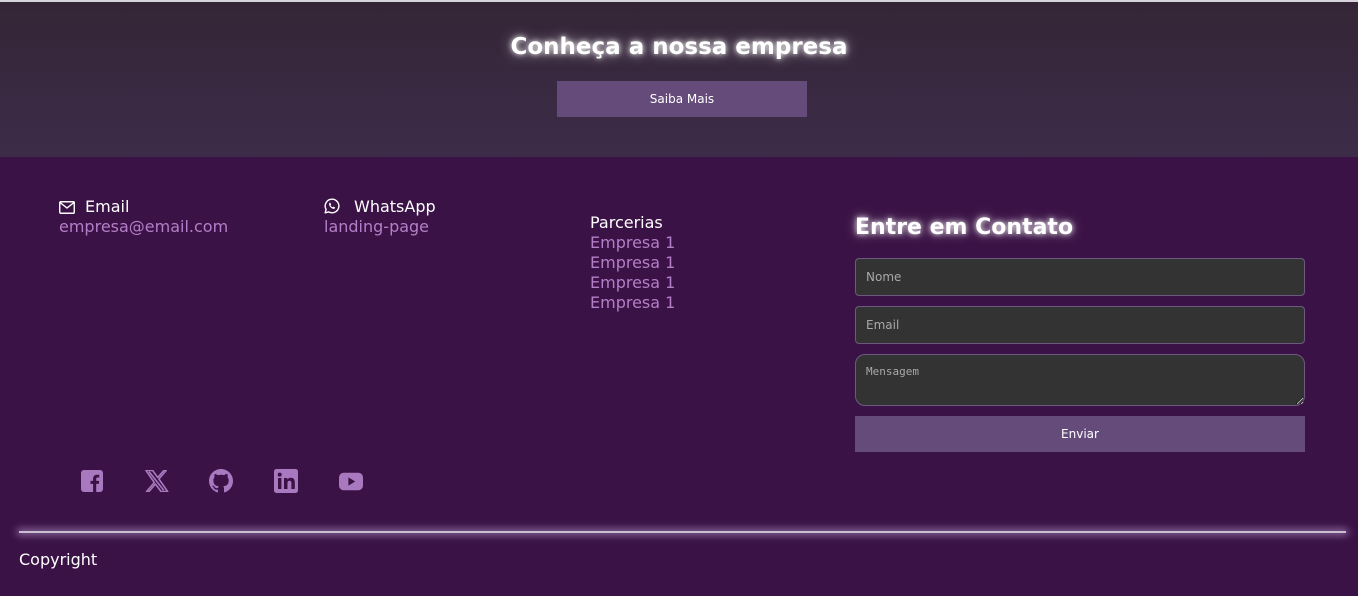 This screenshot has width=1358, height=596. Describe the element at coordinates (58, 559) in the screenshot. I see `copyright-text: Copyright` at that location.